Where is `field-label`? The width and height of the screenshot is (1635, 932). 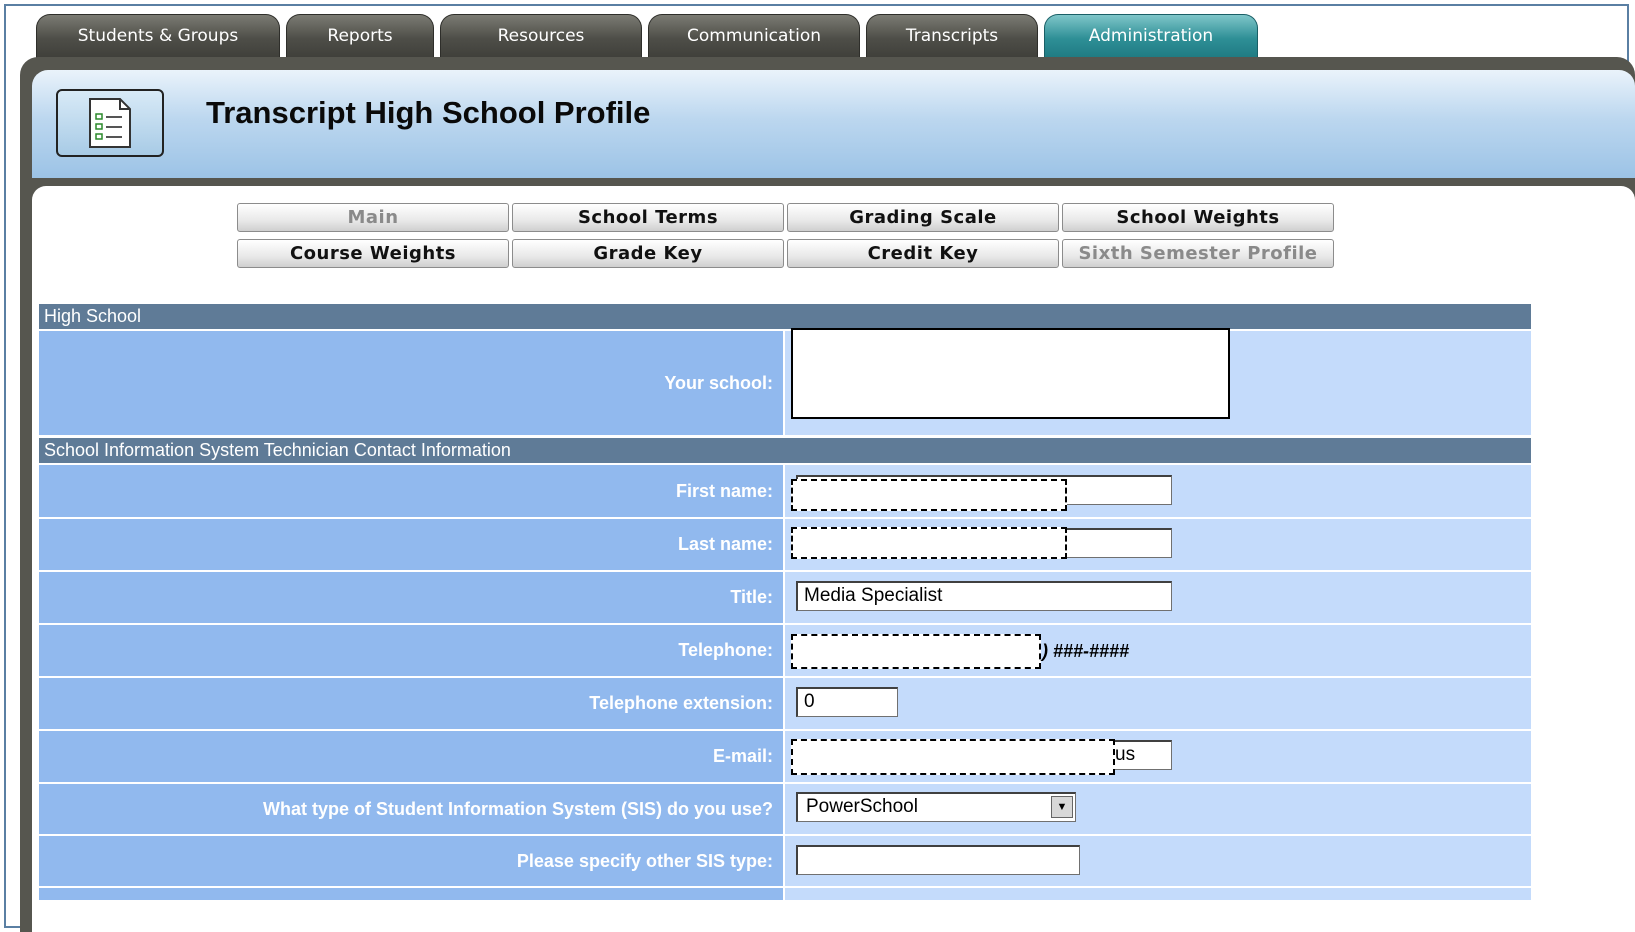
field-label is located at coordinates (411, 894).